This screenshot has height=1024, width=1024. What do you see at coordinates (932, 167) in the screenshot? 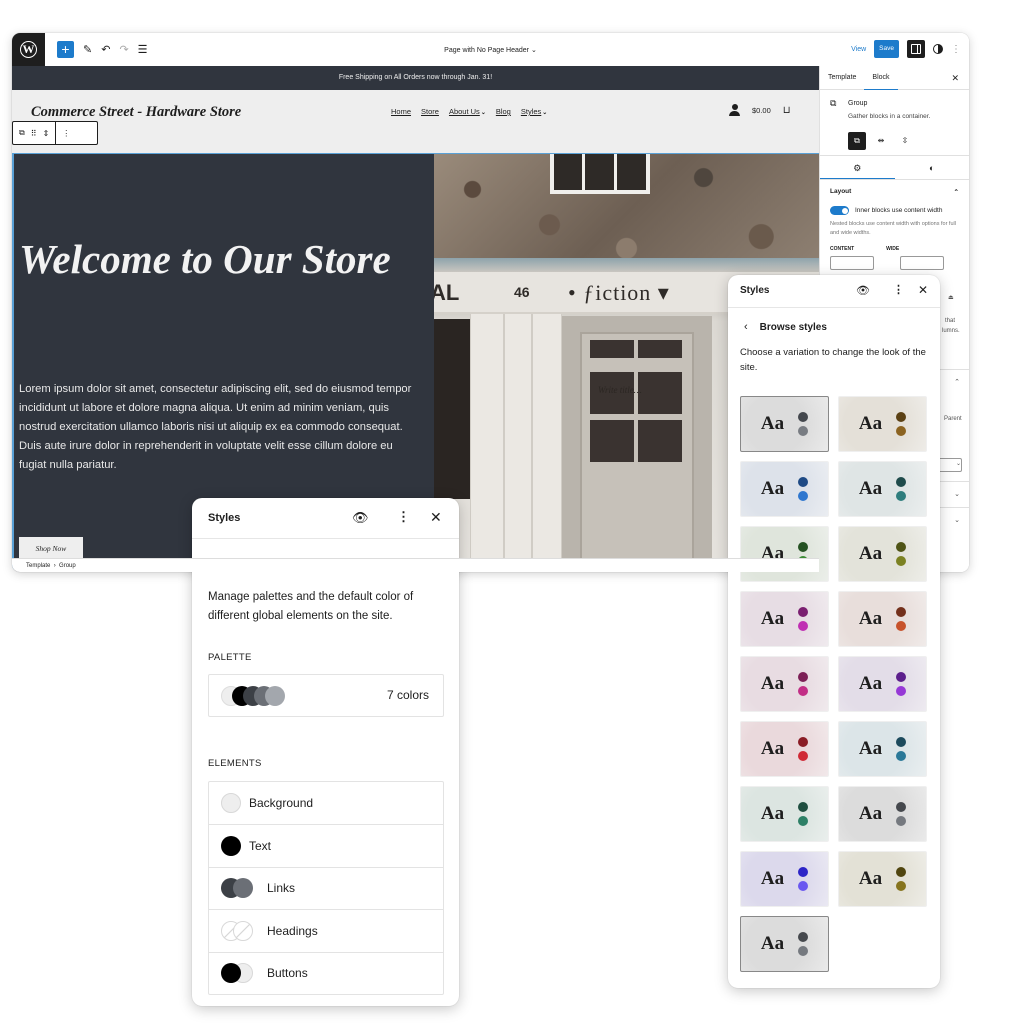
I see `styles-contrast-icon: ◐` at bounding box center [932, 167].